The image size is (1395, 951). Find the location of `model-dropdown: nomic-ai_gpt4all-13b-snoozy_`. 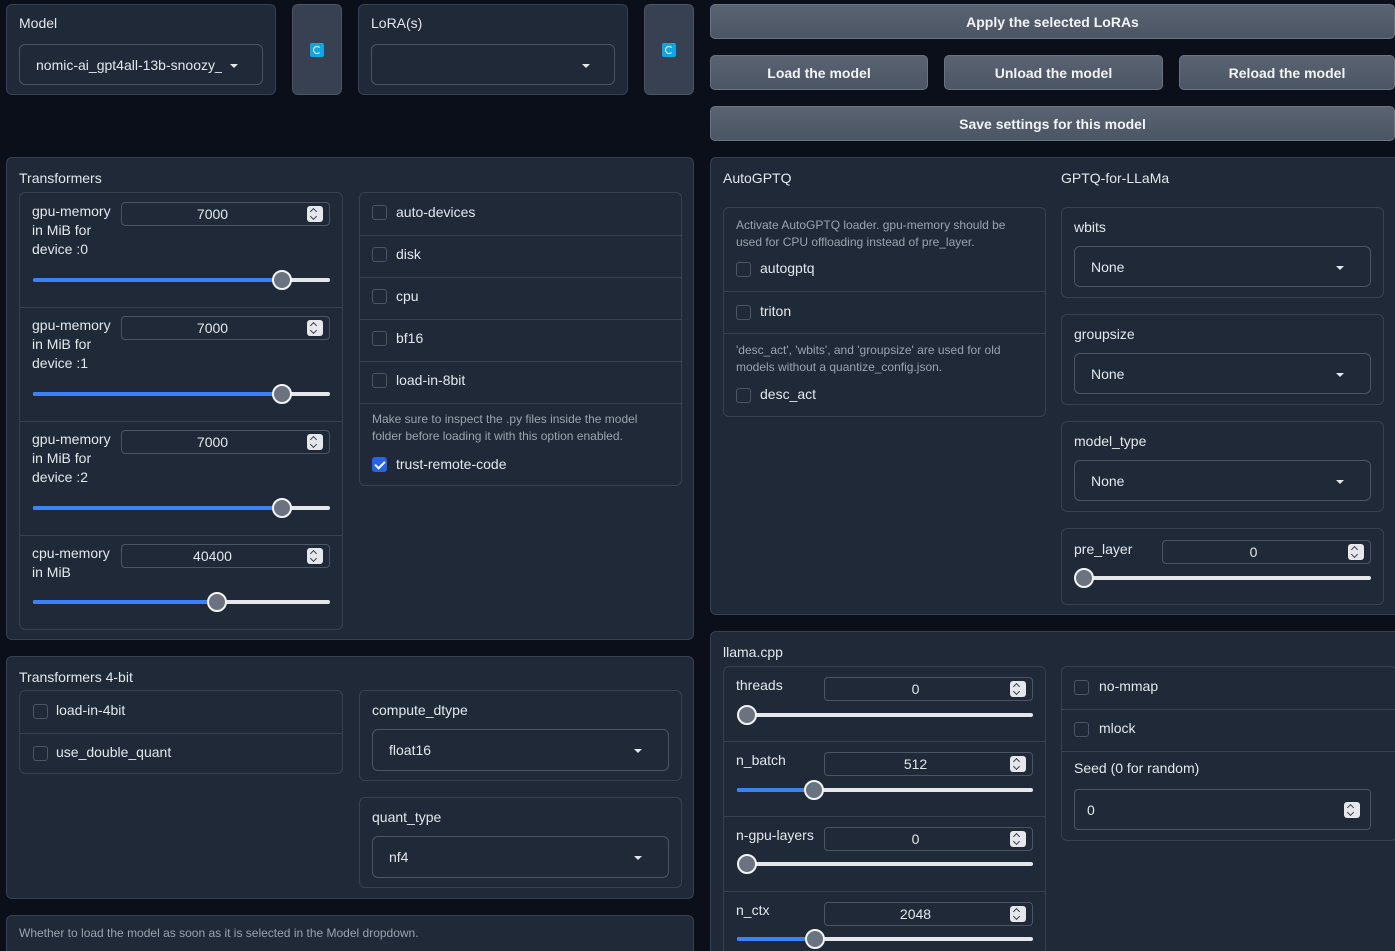

model-dropdown: nomic-ai_gpt4all-13b-snoozy_ is located at coordinates (141, 64).